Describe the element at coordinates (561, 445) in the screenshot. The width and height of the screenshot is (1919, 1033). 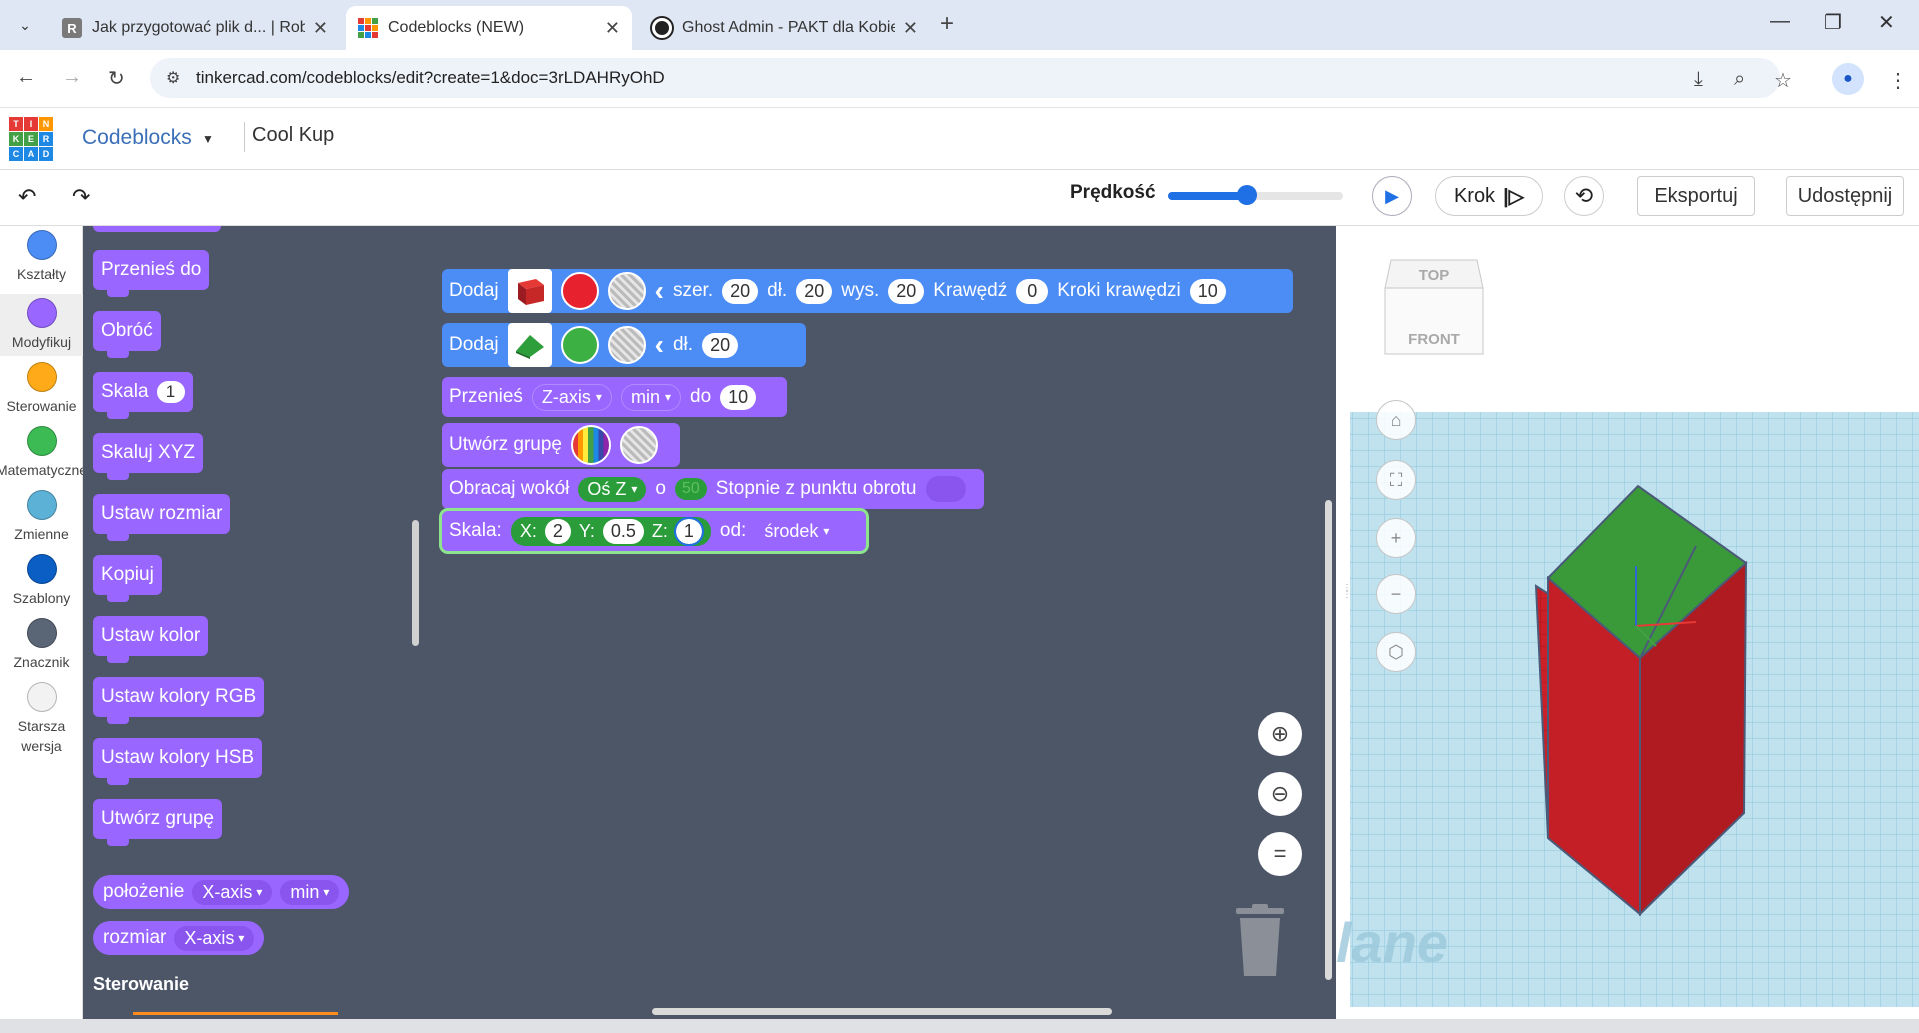
I see `block-create-group: Utwórz grupę` at that location.